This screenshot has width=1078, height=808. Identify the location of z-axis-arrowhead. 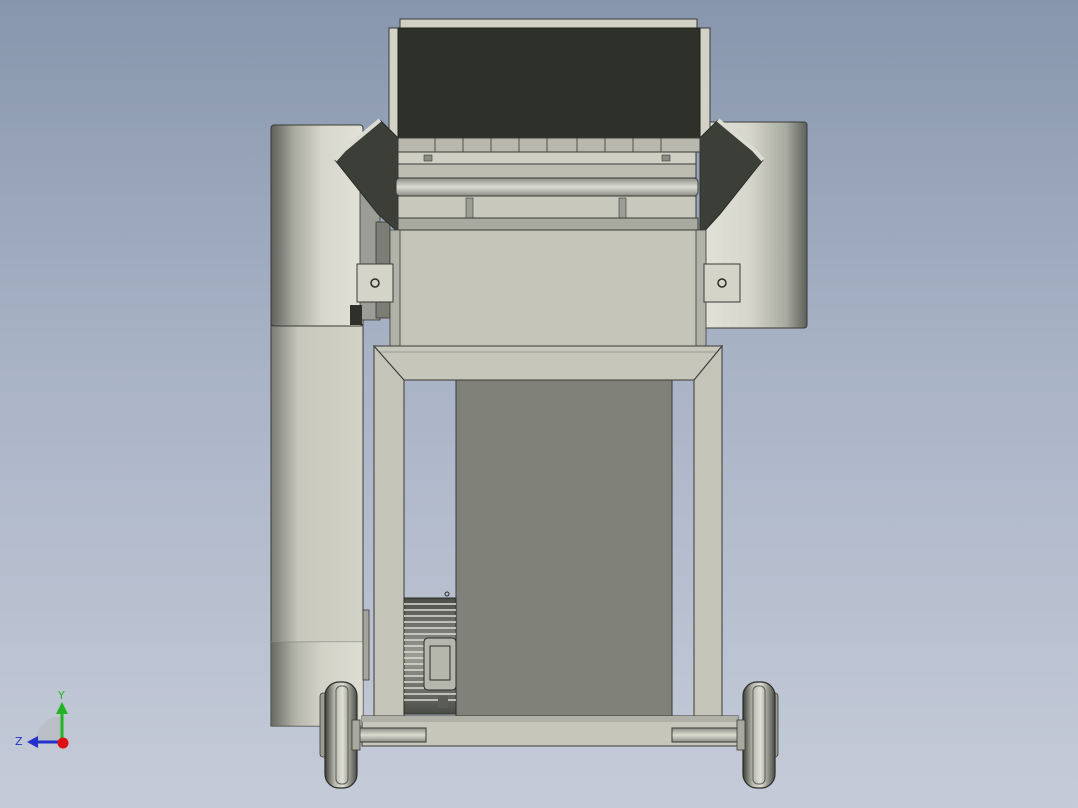
(32, 742).